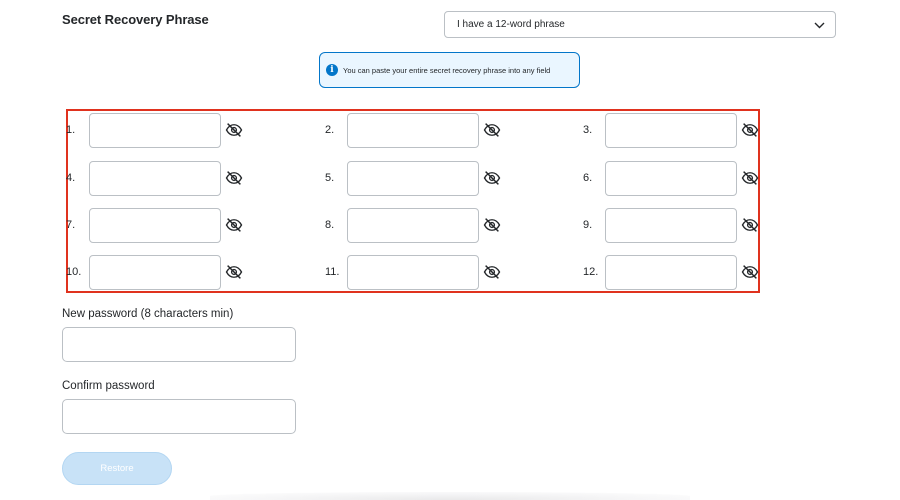  Describe the element at coordinates (71, 130) in the screenshot. I see `srp-word-number: 1.` at that location.